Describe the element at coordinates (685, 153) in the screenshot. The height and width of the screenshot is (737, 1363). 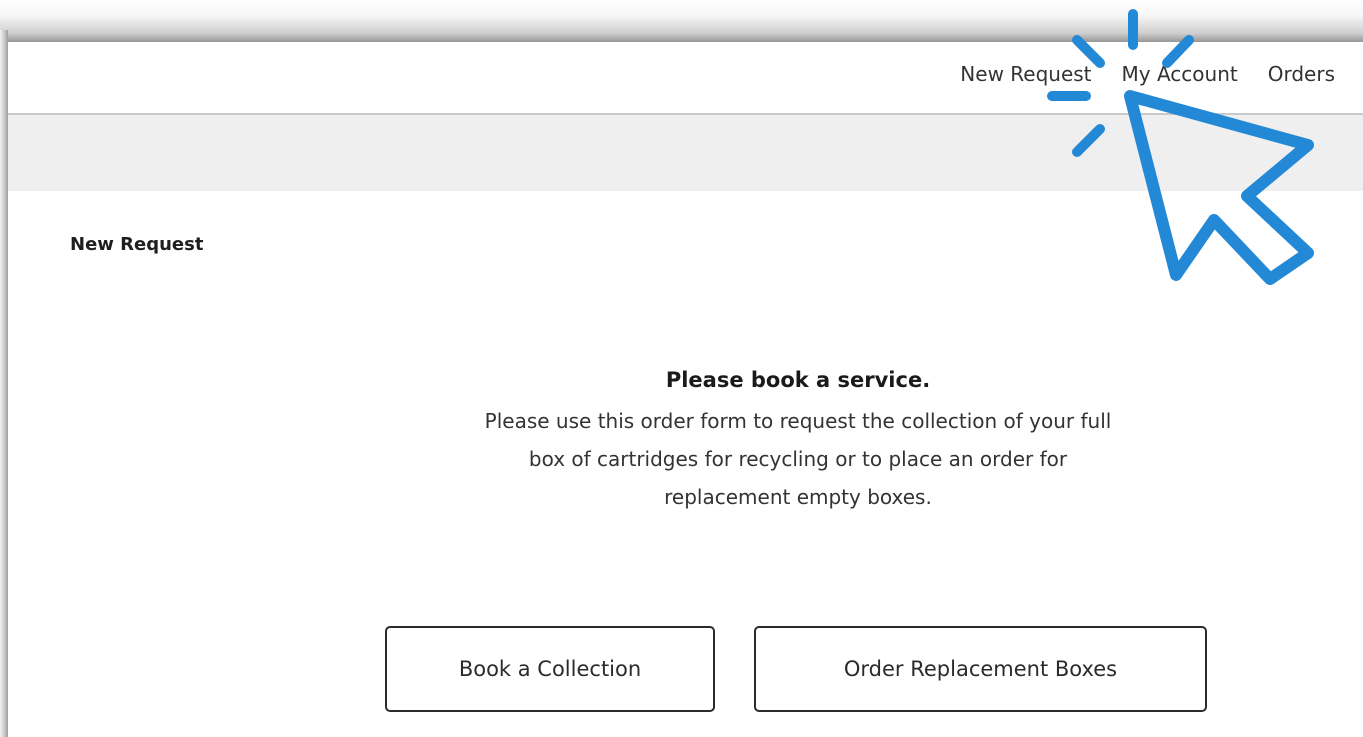
I see `secondary-bar` at that location.